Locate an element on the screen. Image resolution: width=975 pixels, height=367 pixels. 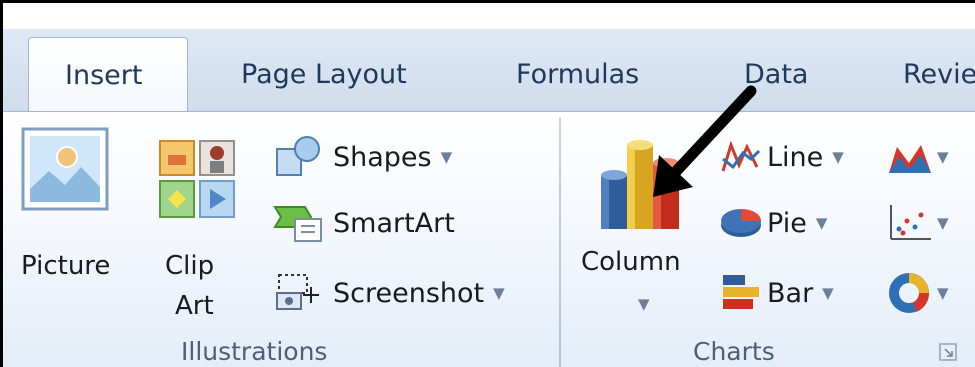
pie-chart-label: Pie is located at coordinates (787, 223).